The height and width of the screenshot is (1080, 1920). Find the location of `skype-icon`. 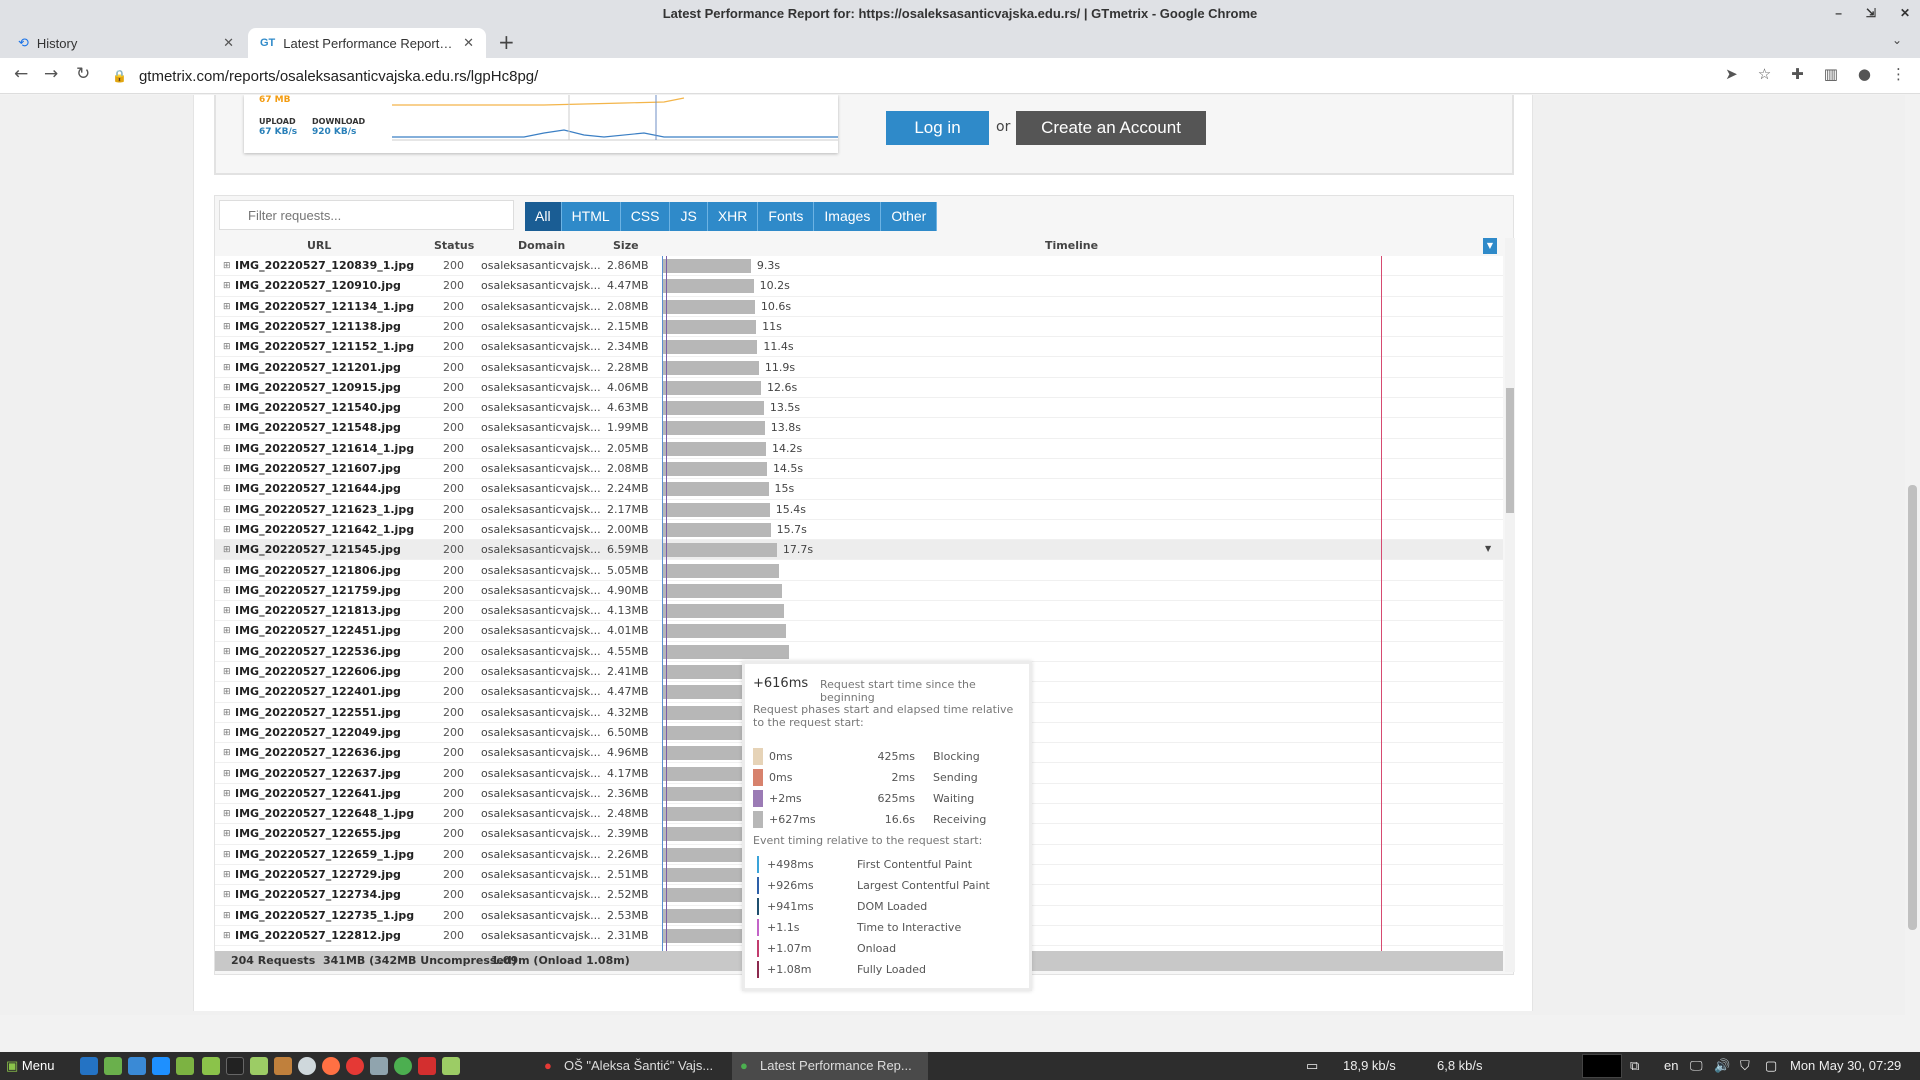

skype-icon is located at coordinates (161, 1066).